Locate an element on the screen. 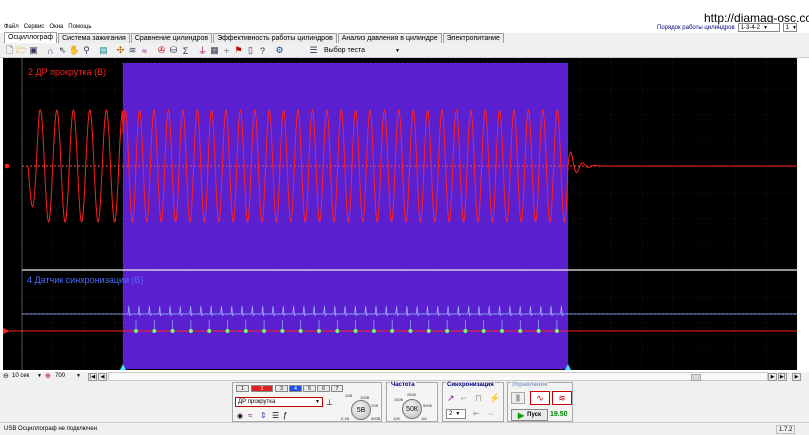  dc-icon: ⇕ is located at coordinates (263, 415).